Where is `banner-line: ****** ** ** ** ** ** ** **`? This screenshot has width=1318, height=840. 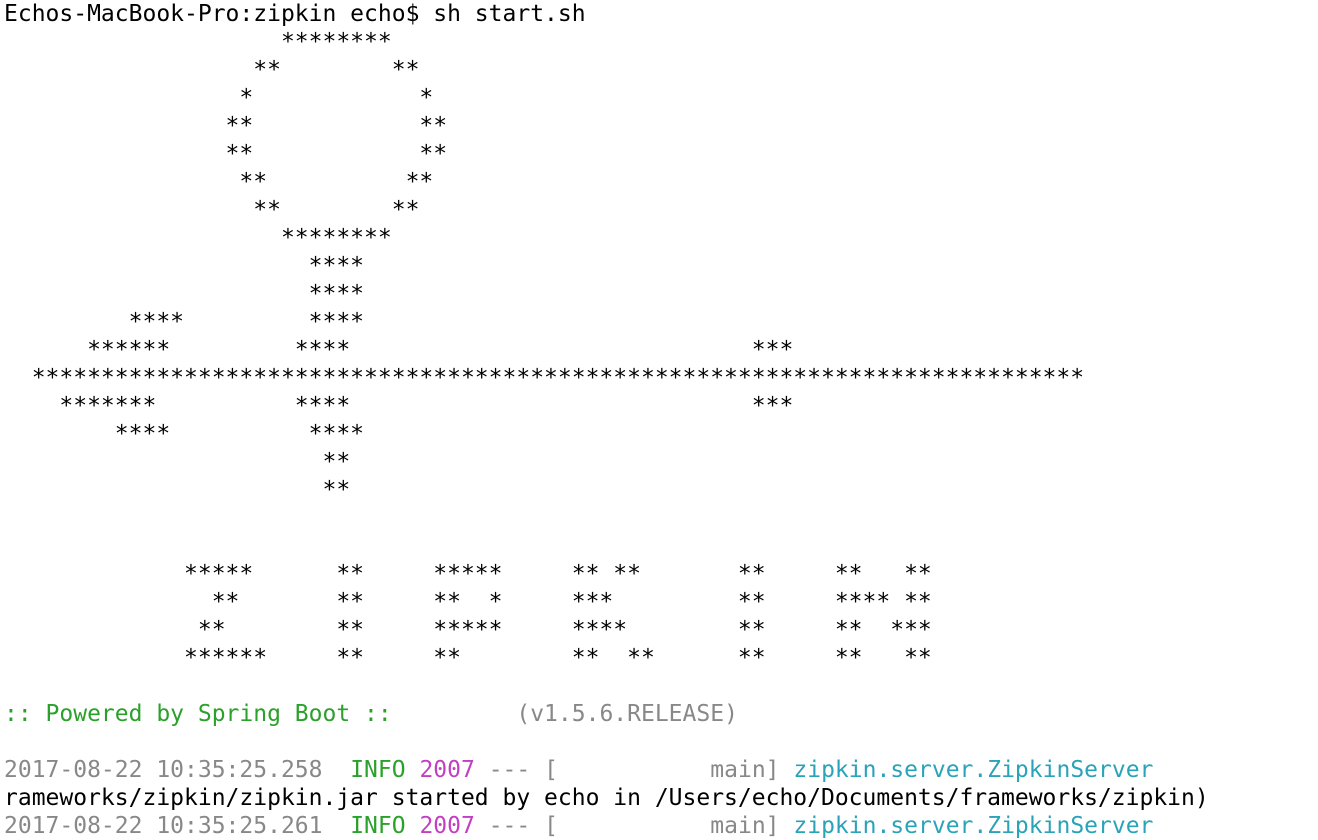 banner-line: ****** ** ** ** ** ** ** ** is located at coordinates (468, 658).